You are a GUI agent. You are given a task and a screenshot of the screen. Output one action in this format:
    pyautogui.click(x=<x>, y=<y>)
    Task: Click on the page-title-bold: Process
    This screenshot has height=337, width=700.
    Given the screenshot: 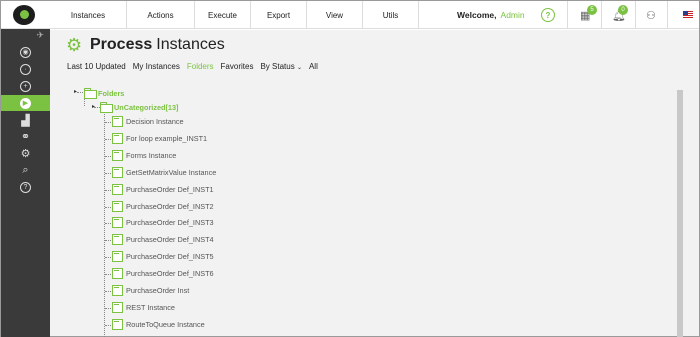 What is the action you would take?
    pyautogui.click(x=121, y=44)
    